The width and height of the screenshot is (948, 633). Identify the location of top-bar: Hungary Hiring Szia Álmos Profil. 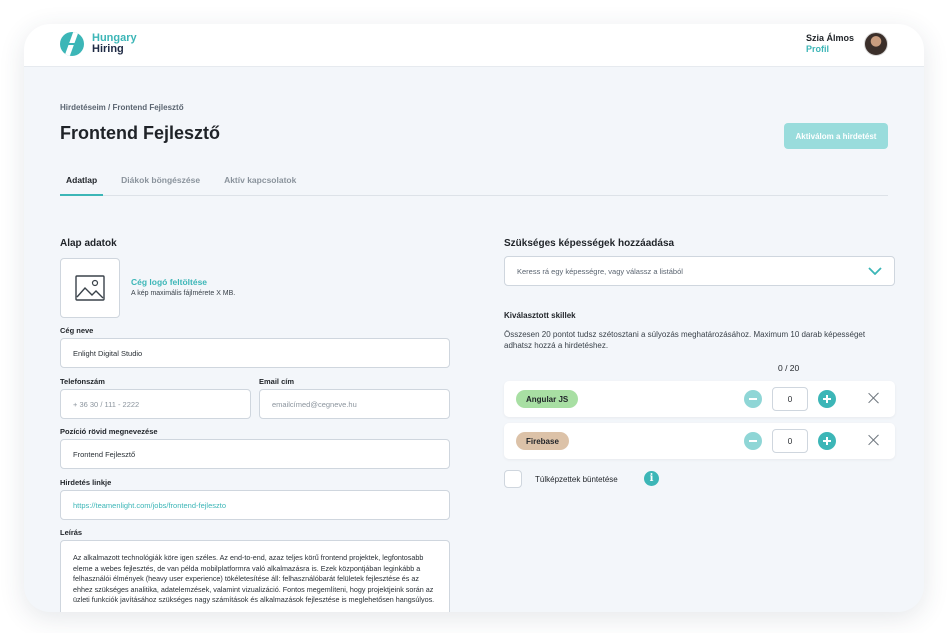
(474, 45).